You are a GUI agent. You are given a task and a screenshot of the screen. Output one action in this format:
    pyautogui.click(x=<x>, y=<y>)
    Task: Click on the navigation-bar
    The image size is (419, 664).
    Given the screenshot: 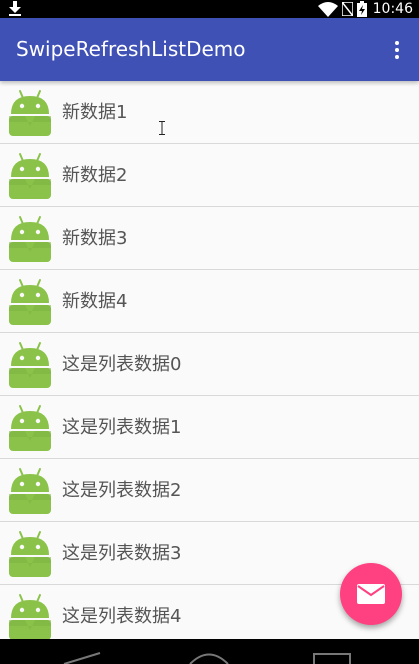 What is the action you would take?
    pyautogui.click(x=209, y=651)
    